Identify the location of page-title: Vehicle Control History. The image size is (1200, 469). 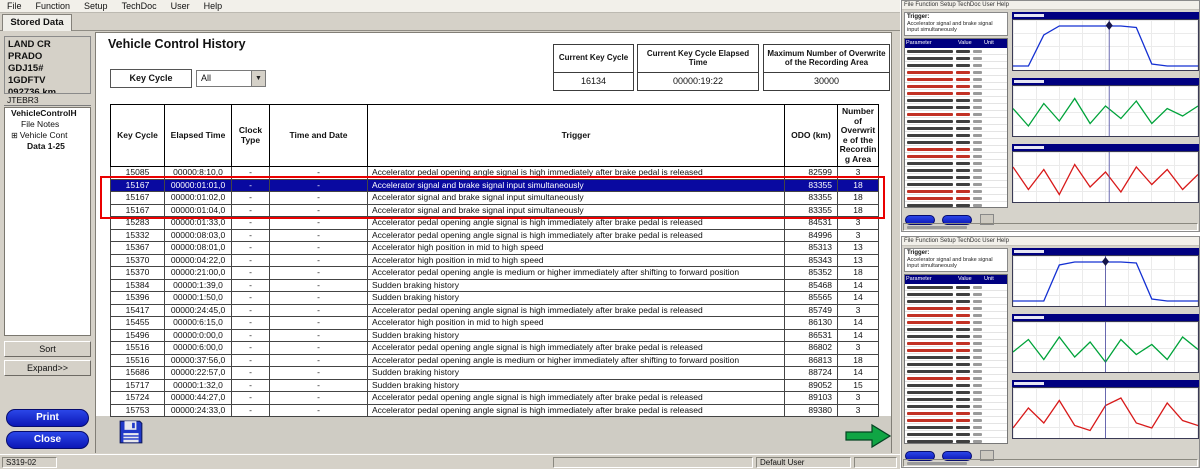
(177, 44).